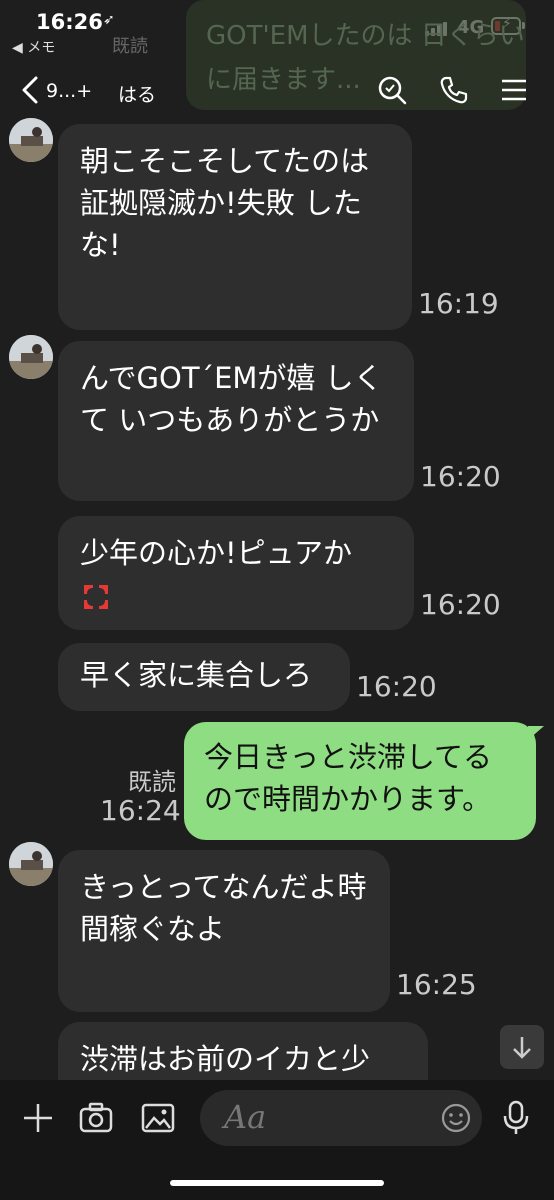 This screenshot has width=554, height=1200. I want to click on chat-header: GOT'EMしたのは 日くらいに届きます... 既読 9...+ はる, so click(277, 61).